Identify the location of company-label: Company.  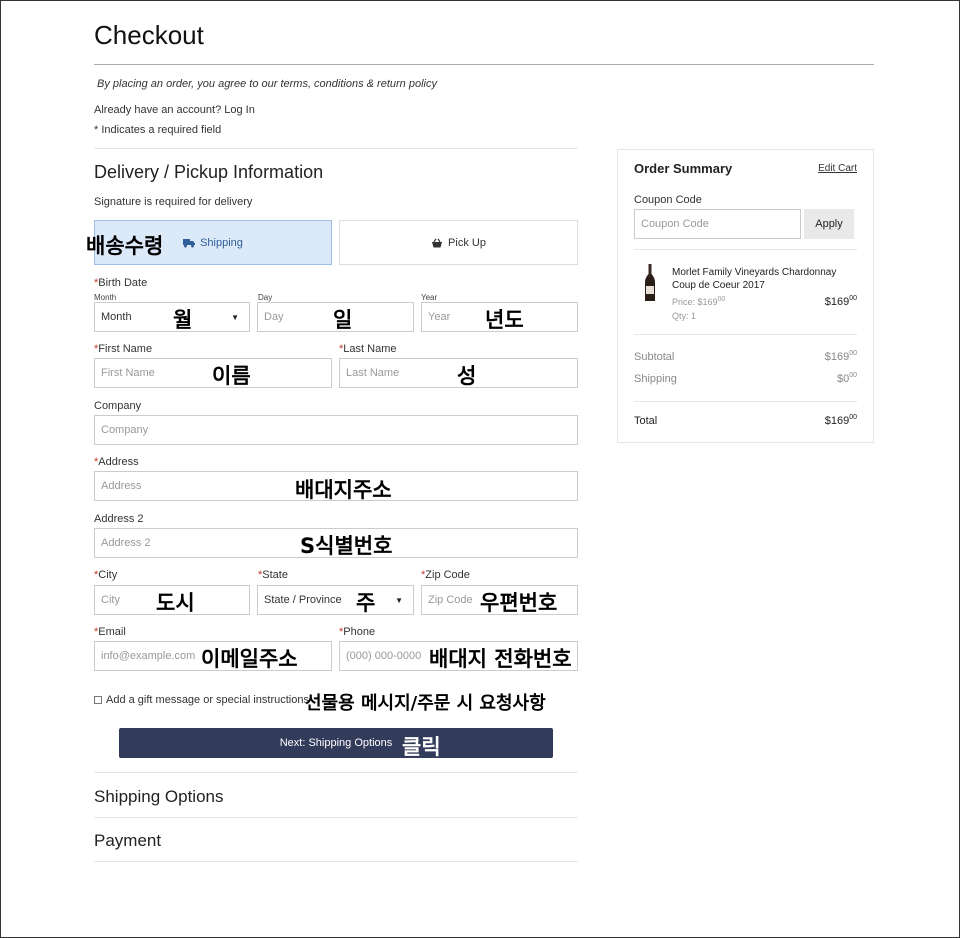
(118, 406).